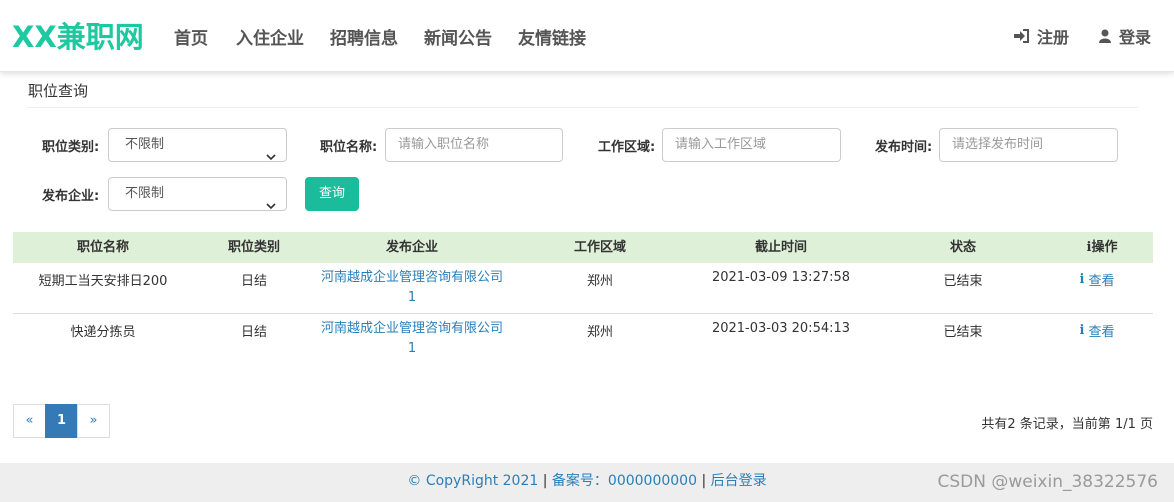 The width and height of the screenshot is (1174, 502). What do you see at coordinates (58, 91) in the screenshot?
I see `search-section-title: 职位查询` at bounding box center [58, 91].